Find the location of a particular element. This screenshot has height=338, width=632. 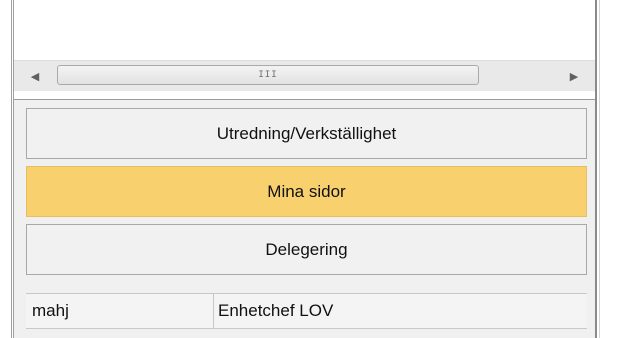

right-border is located at coordinates (596, 169).